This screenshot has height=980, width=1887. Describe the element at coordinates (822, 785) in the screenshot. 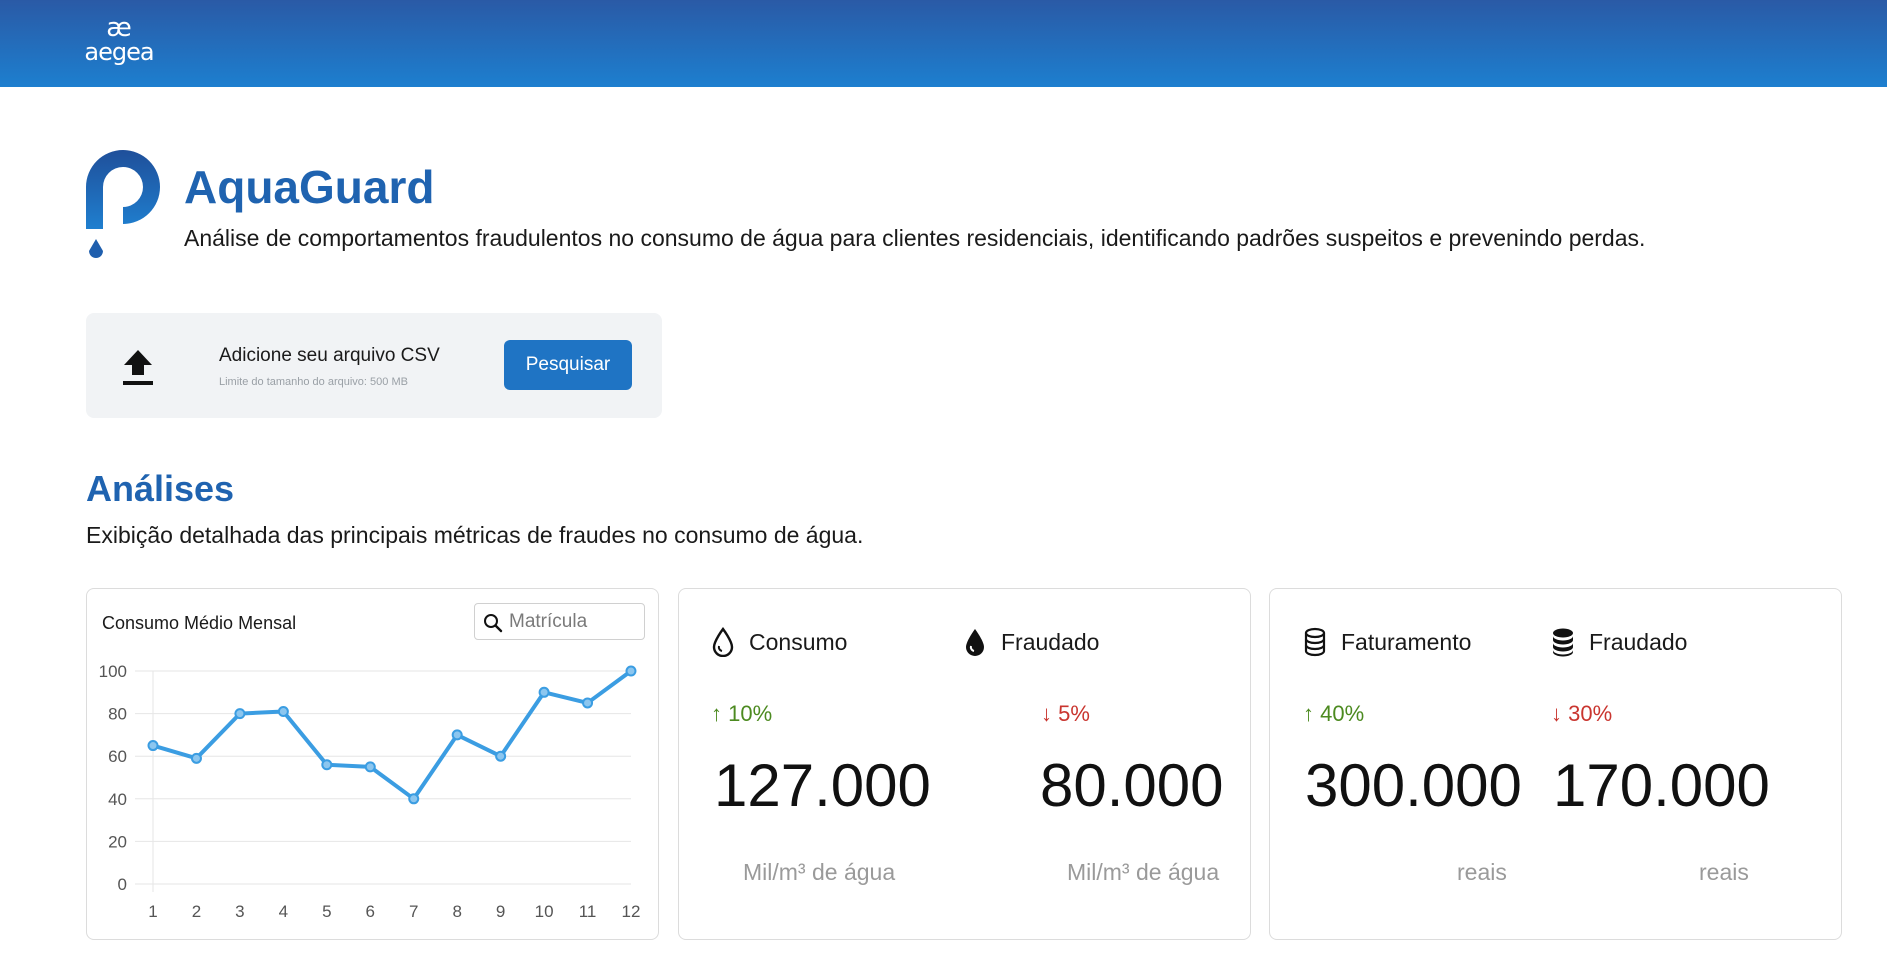

I see `metric-value: 127.000` at that location.